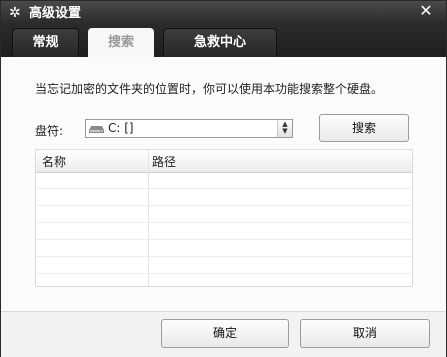  What do you see at coordinates (121, 42) in the screenshot?
I see `tab-search: 搜索` at bounding box center [121, 42].